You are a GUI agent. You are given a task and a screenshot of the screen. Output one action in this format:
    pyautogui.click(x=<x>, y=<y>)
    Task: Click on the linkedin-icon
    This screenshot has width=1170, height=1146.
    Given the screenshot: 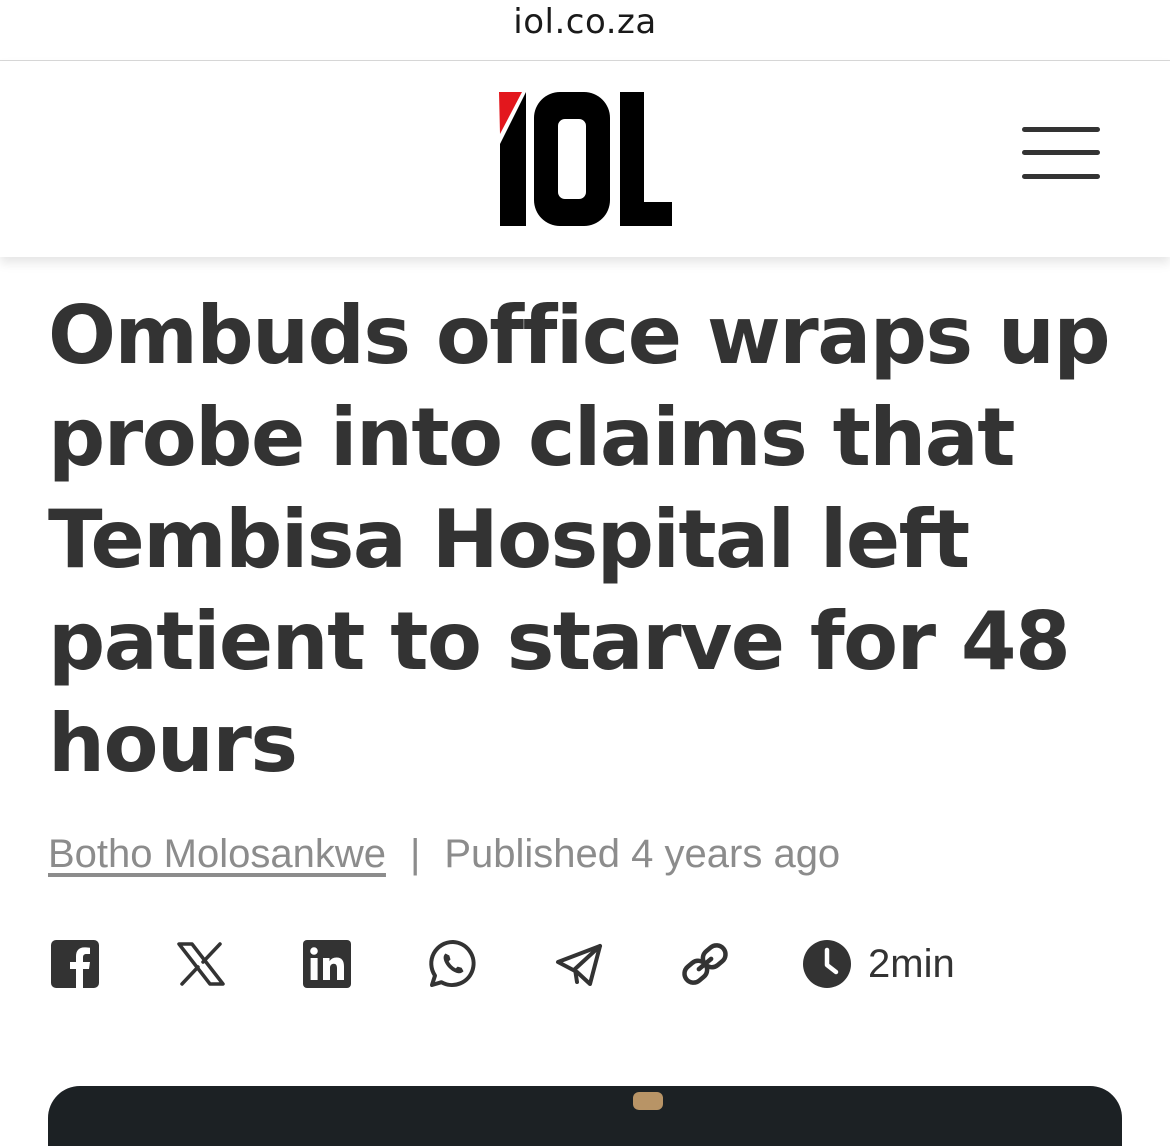 What is the action you would take?
    pyautogui.click(x=327, y=964)
    